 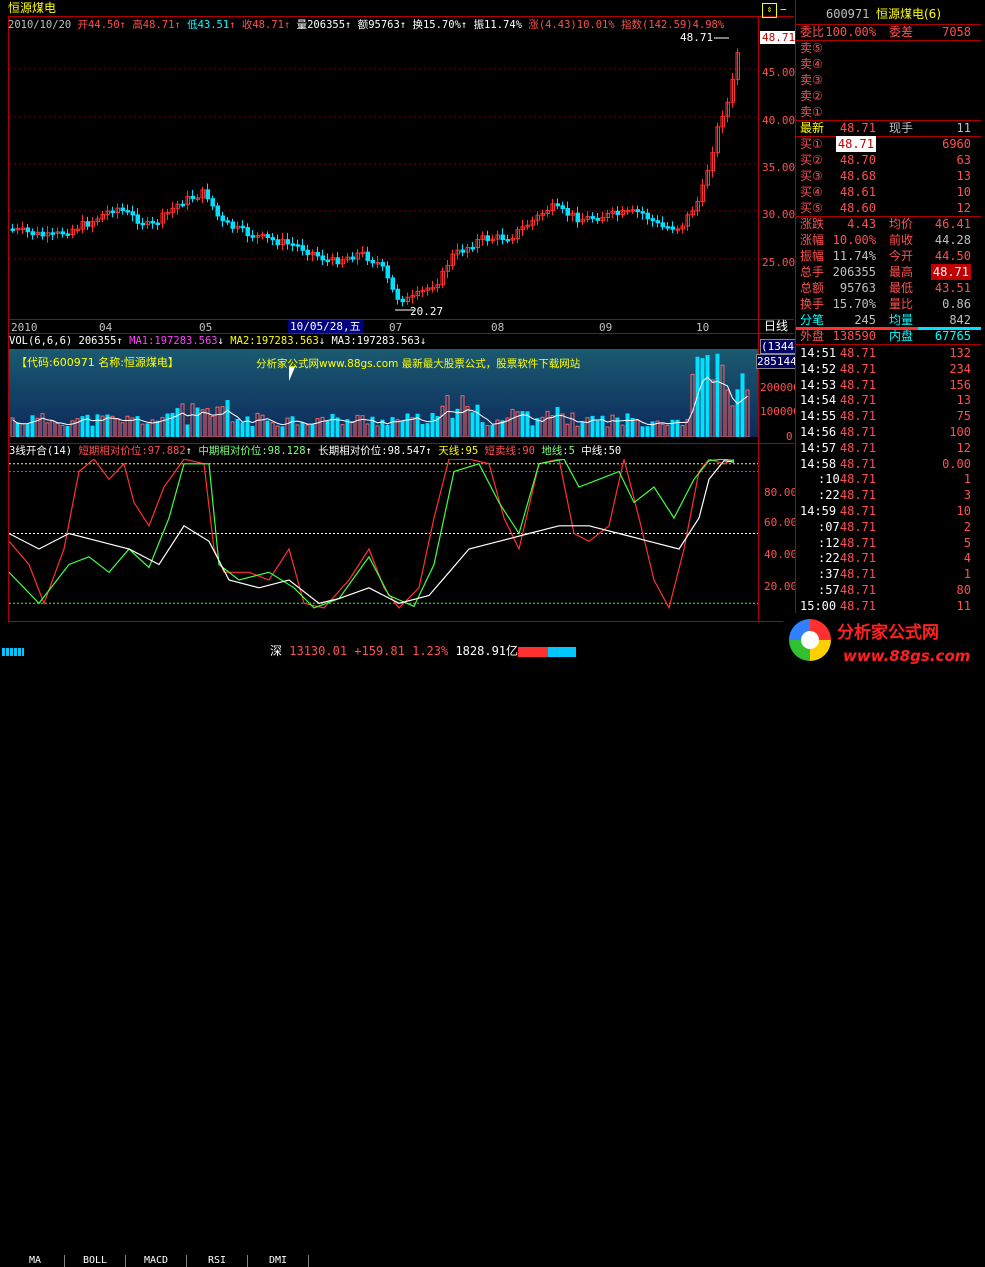 I want to click on time-axis-label: 10, so click(x=703, y=327).